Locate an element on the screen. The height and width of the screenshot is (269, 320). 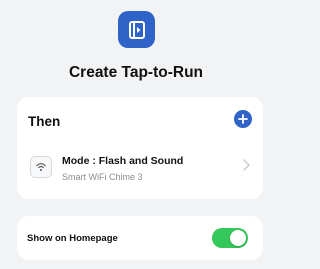
show-on-homepage-toggle is located at coordinates (230, 238).